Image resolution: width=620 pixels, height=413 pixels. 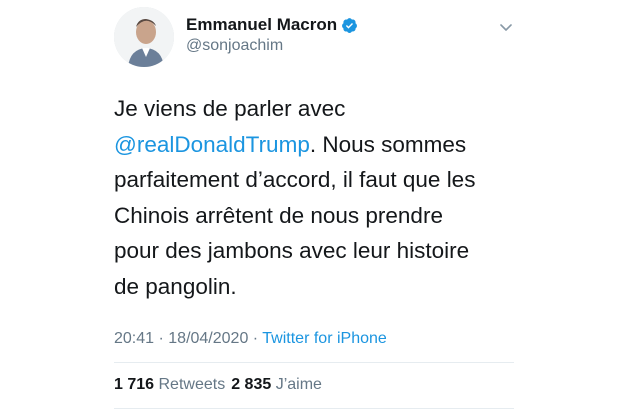 I want to click on likes-stat: 2 835 J’aime, so click(x=276, y=384).